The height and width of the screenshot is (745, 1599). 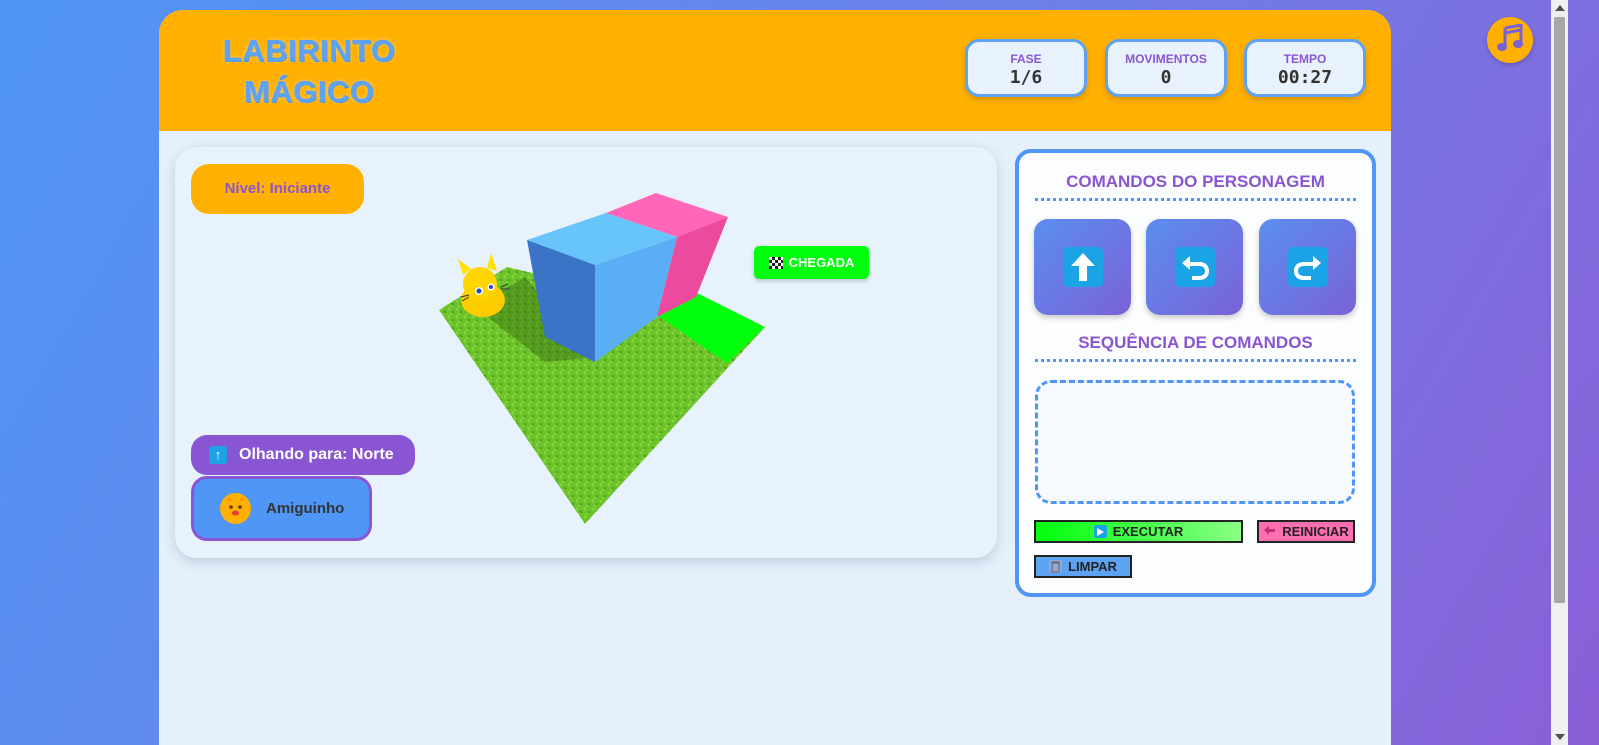 I want to click on turn-left-icon, so click(x=1194, y=267).